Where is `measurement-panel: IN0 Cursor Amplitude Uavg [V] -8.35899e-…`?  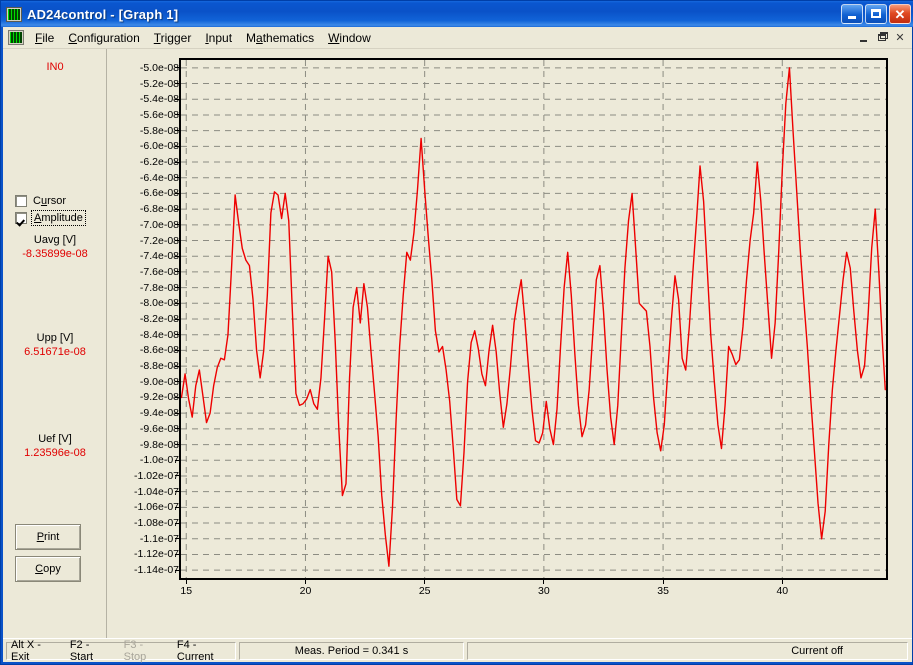
measurement-panel: IN0 Cursor Amplitude Uavg [V] -8.35899e-… is located at coordinates (55, 343).